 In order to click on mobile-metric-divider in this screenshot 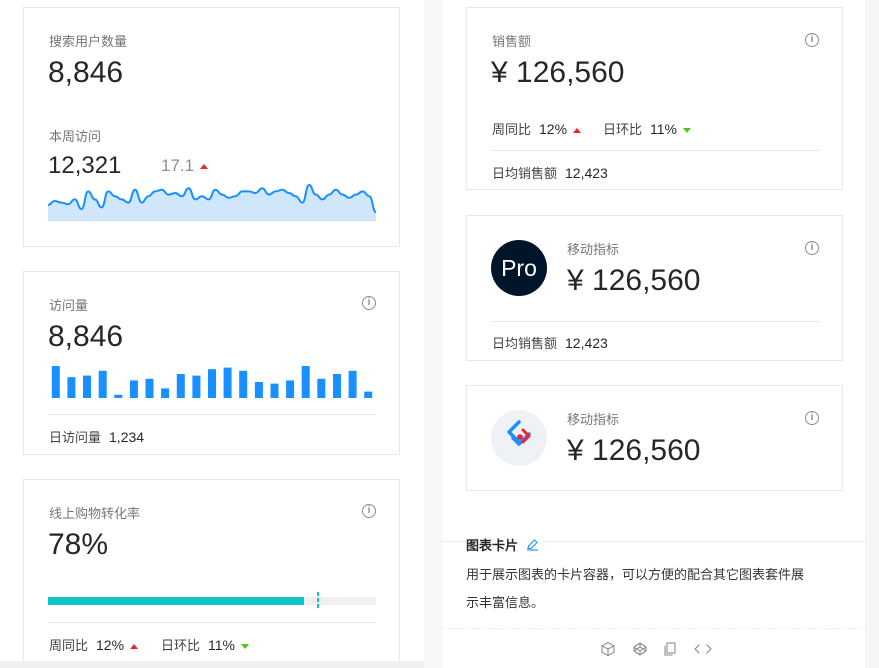, I will do `click(655, 321)`.